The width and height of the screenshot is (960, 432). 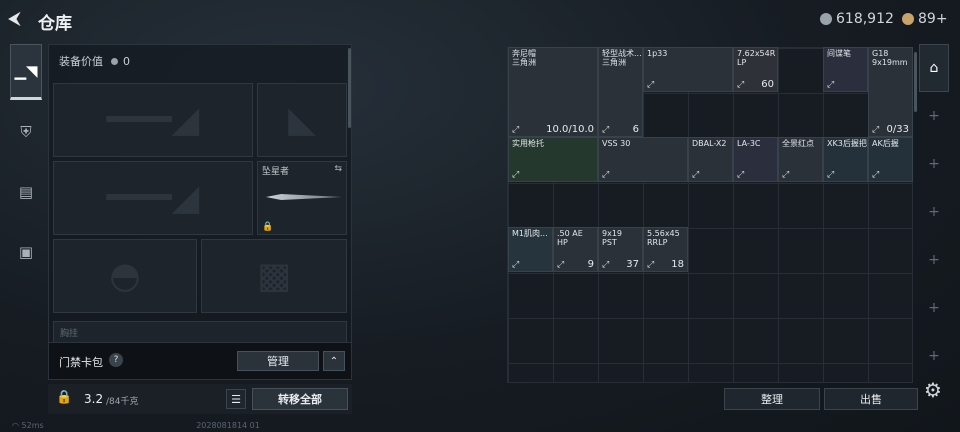 I want to click on helmet-slot: ◓, so click(x=125, y=276).